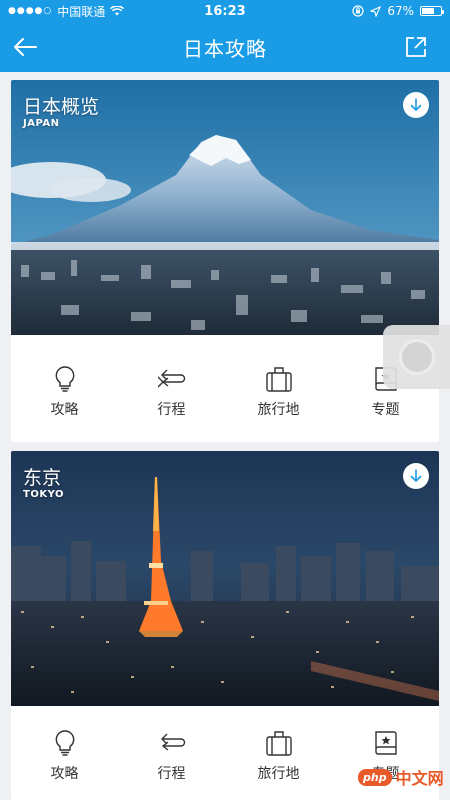  What do you see at coordinates (386, 743) in the screenshot?
I see `star-book-icon` at bounding box center [386, 743].